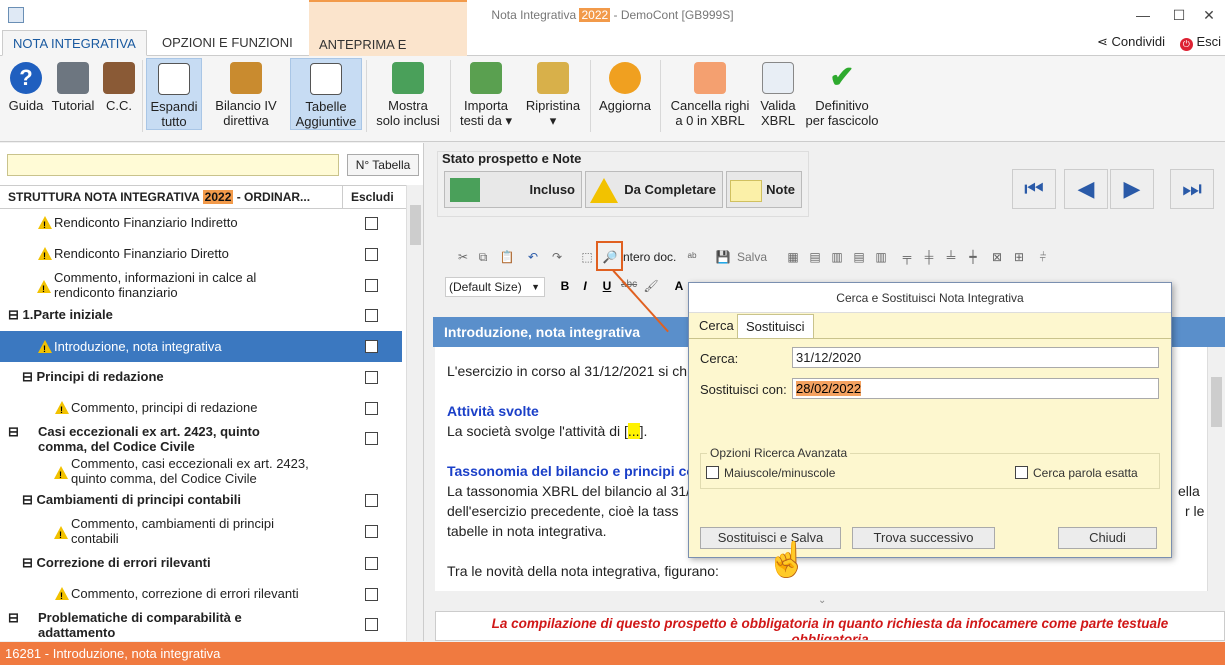 The height and width of the screenshot is (665, 1225). Describe the element at coordinates (486, 94) in the screenshot. I see `importa-testi-button: Importa testi da ▾` at that location.